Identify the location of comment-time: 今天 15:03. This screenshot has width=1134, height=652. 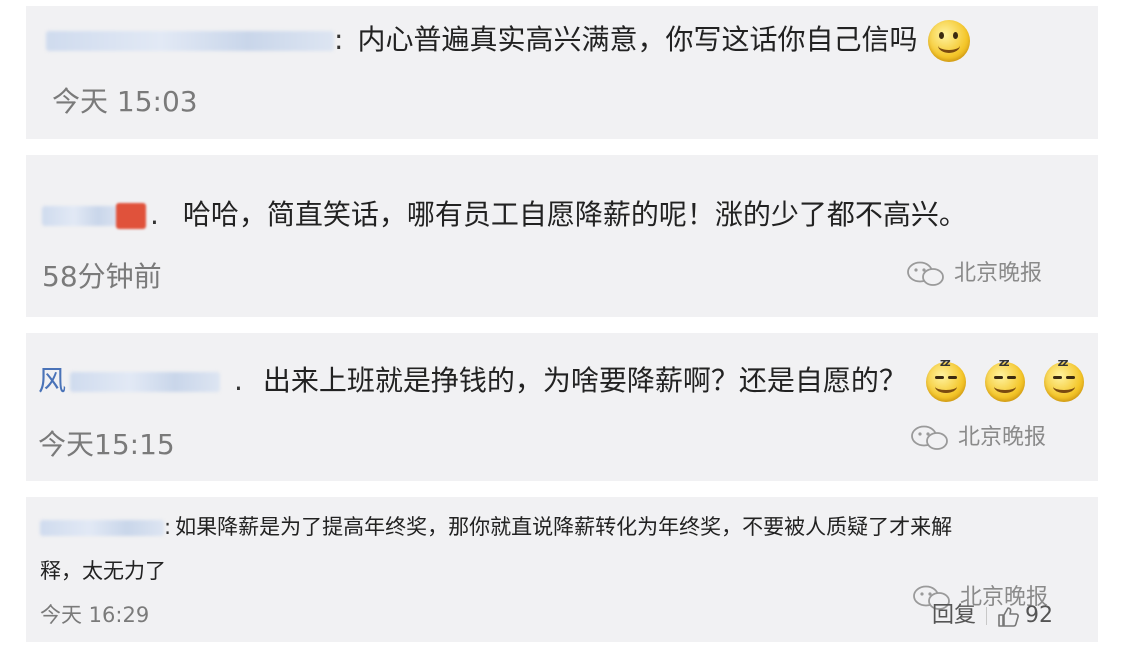
(125, 101).